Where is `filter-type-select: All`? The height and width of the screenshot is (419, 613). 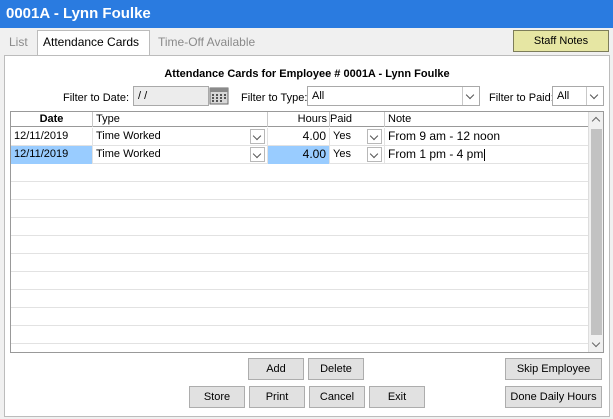
filter-type-select: All is located at coordinates (393, 96).